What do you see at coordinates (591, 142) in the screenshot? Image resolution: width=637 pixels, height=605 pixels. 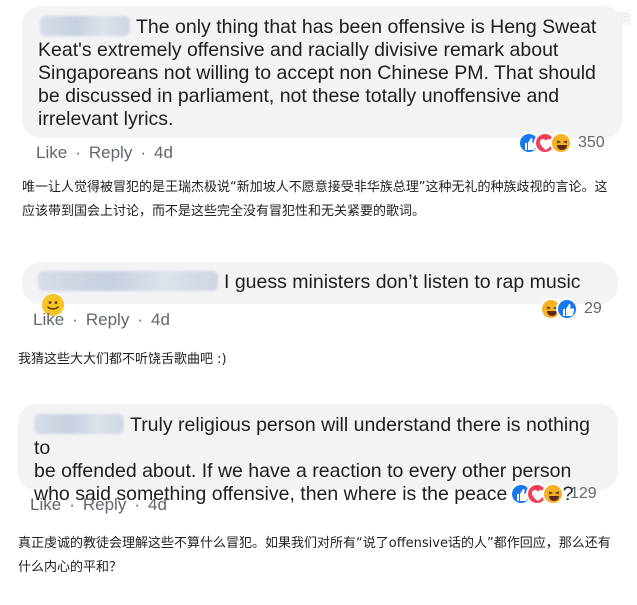 I see `reaction-count: 350` at bounding box center [591, 142].